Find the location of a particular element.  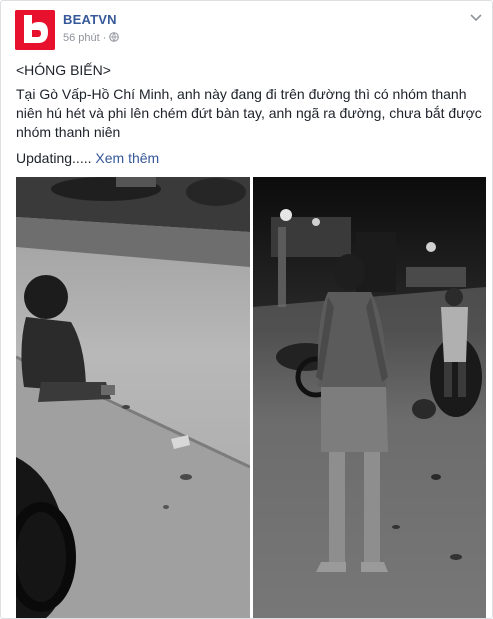

post-header: BEATVN 56 phút · is located at coordinates (250, 30).